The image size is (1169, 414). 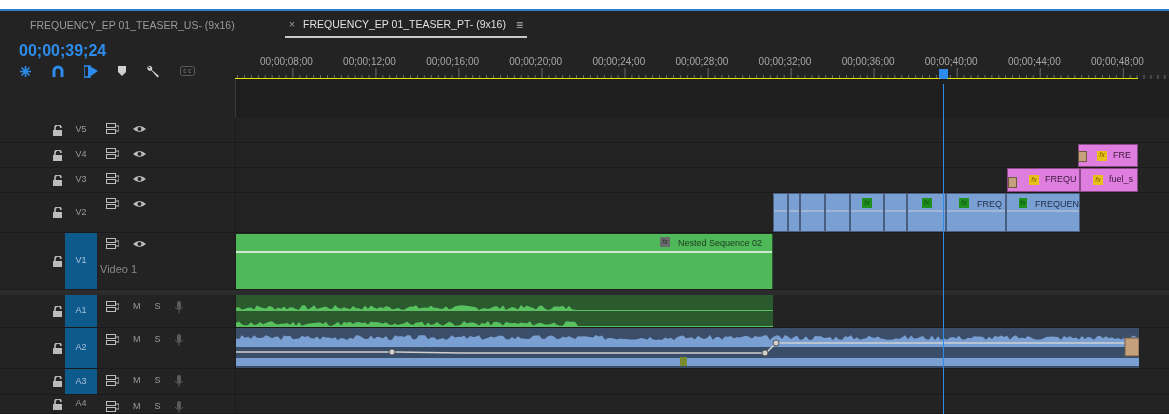 I want to click on magnet-icon, so click(x=58, y=71).